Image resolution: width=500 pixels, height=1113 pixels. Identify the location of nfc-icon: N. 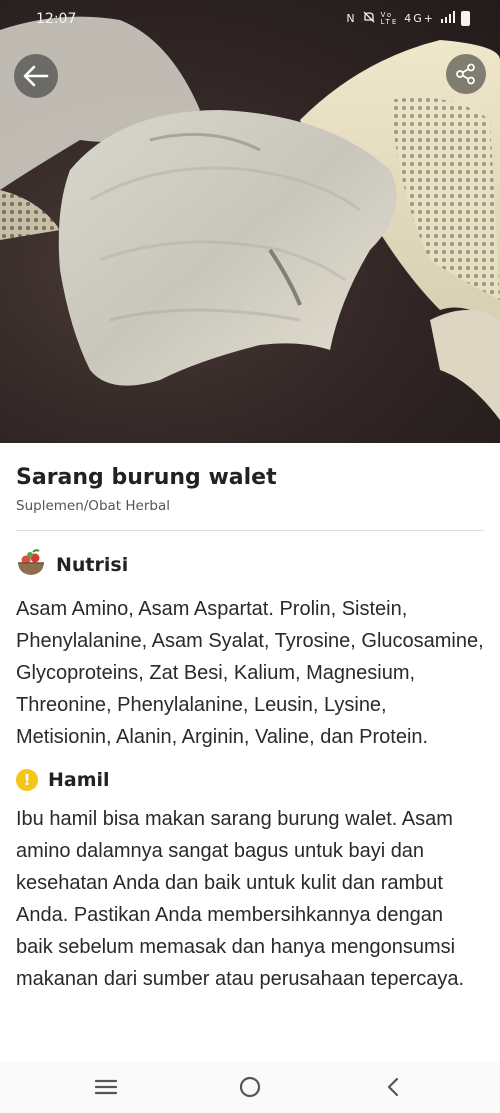
(351, 18).